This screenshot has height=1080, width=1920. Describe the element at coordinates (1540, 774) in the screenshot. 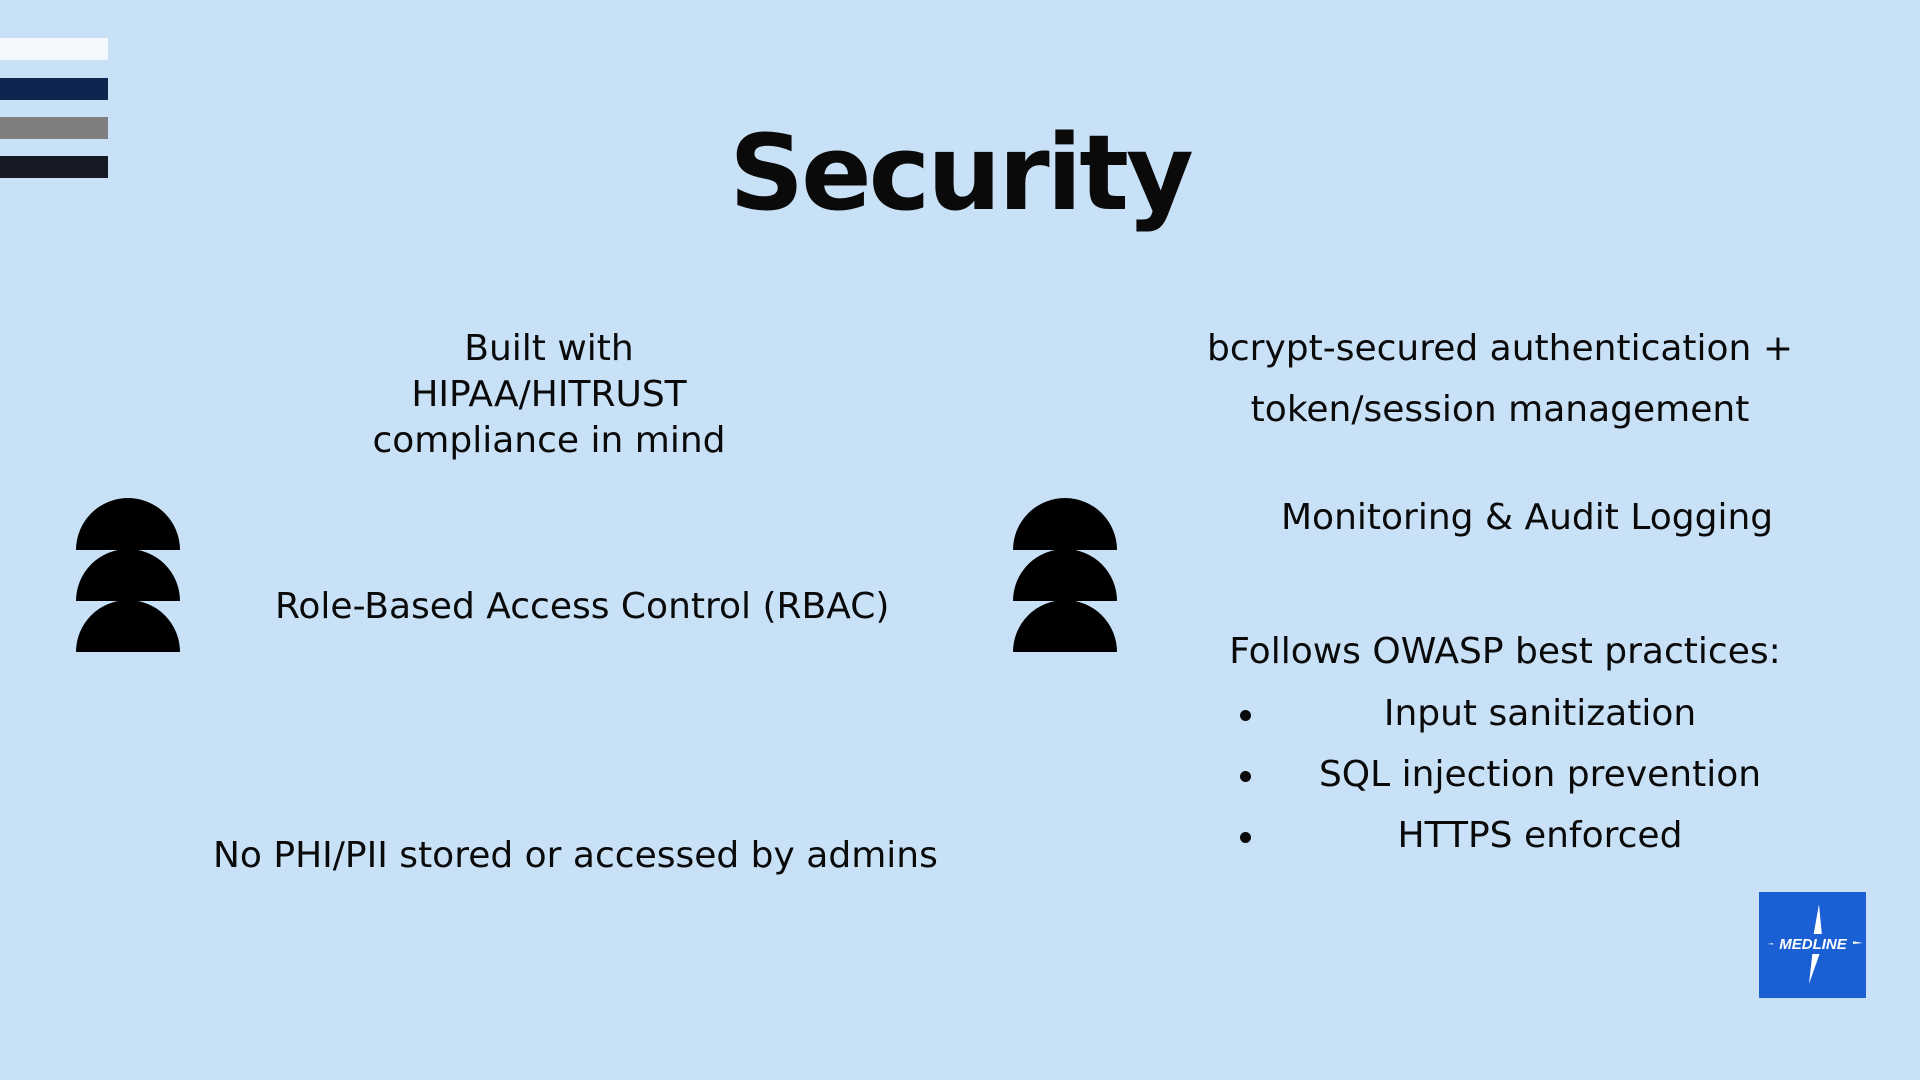

I see `owasp-item-2: SQL injection prevention` at that location.